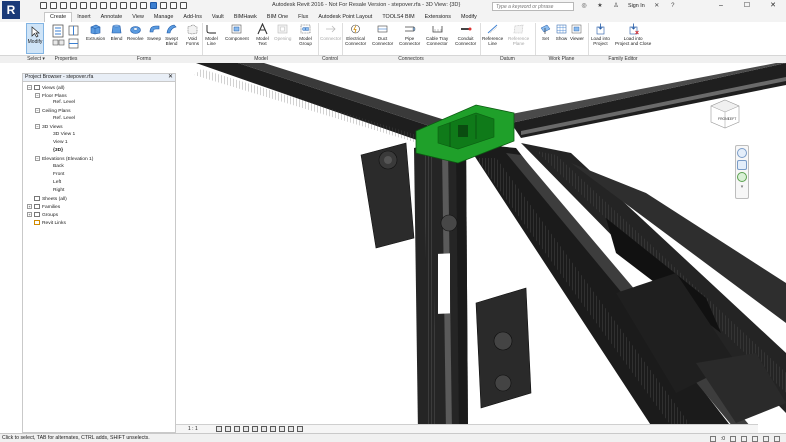 This screenshot has width=786, height=442. I want to click on blend-button: Blend, so click(116, 32).